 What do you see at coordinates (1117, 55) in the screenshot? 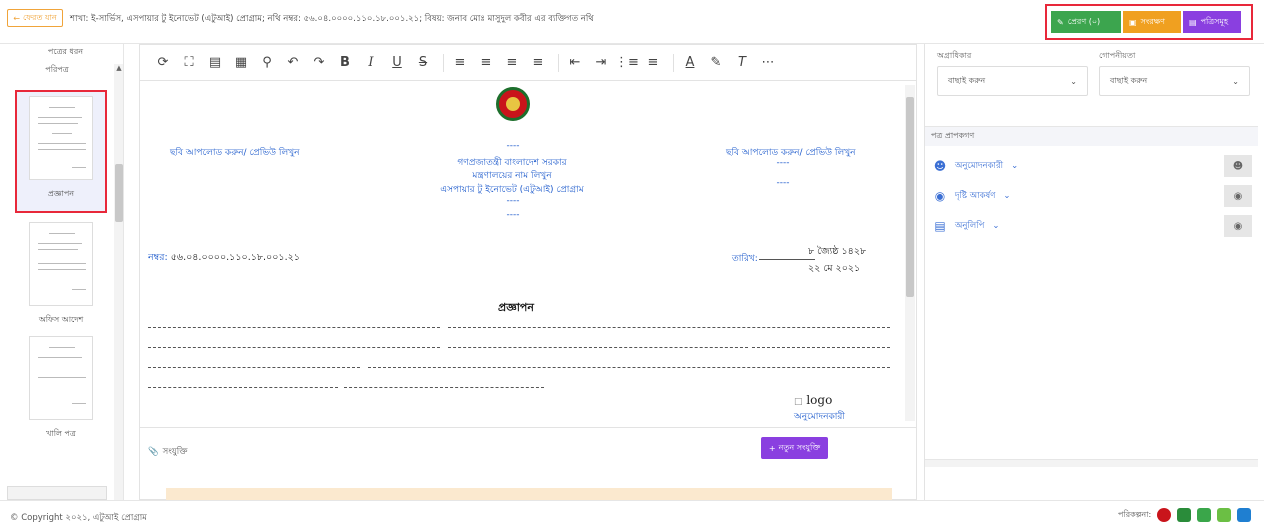
I see `confidentiality-label: গোপনীয়তা` at bounding box center [1117, 55].